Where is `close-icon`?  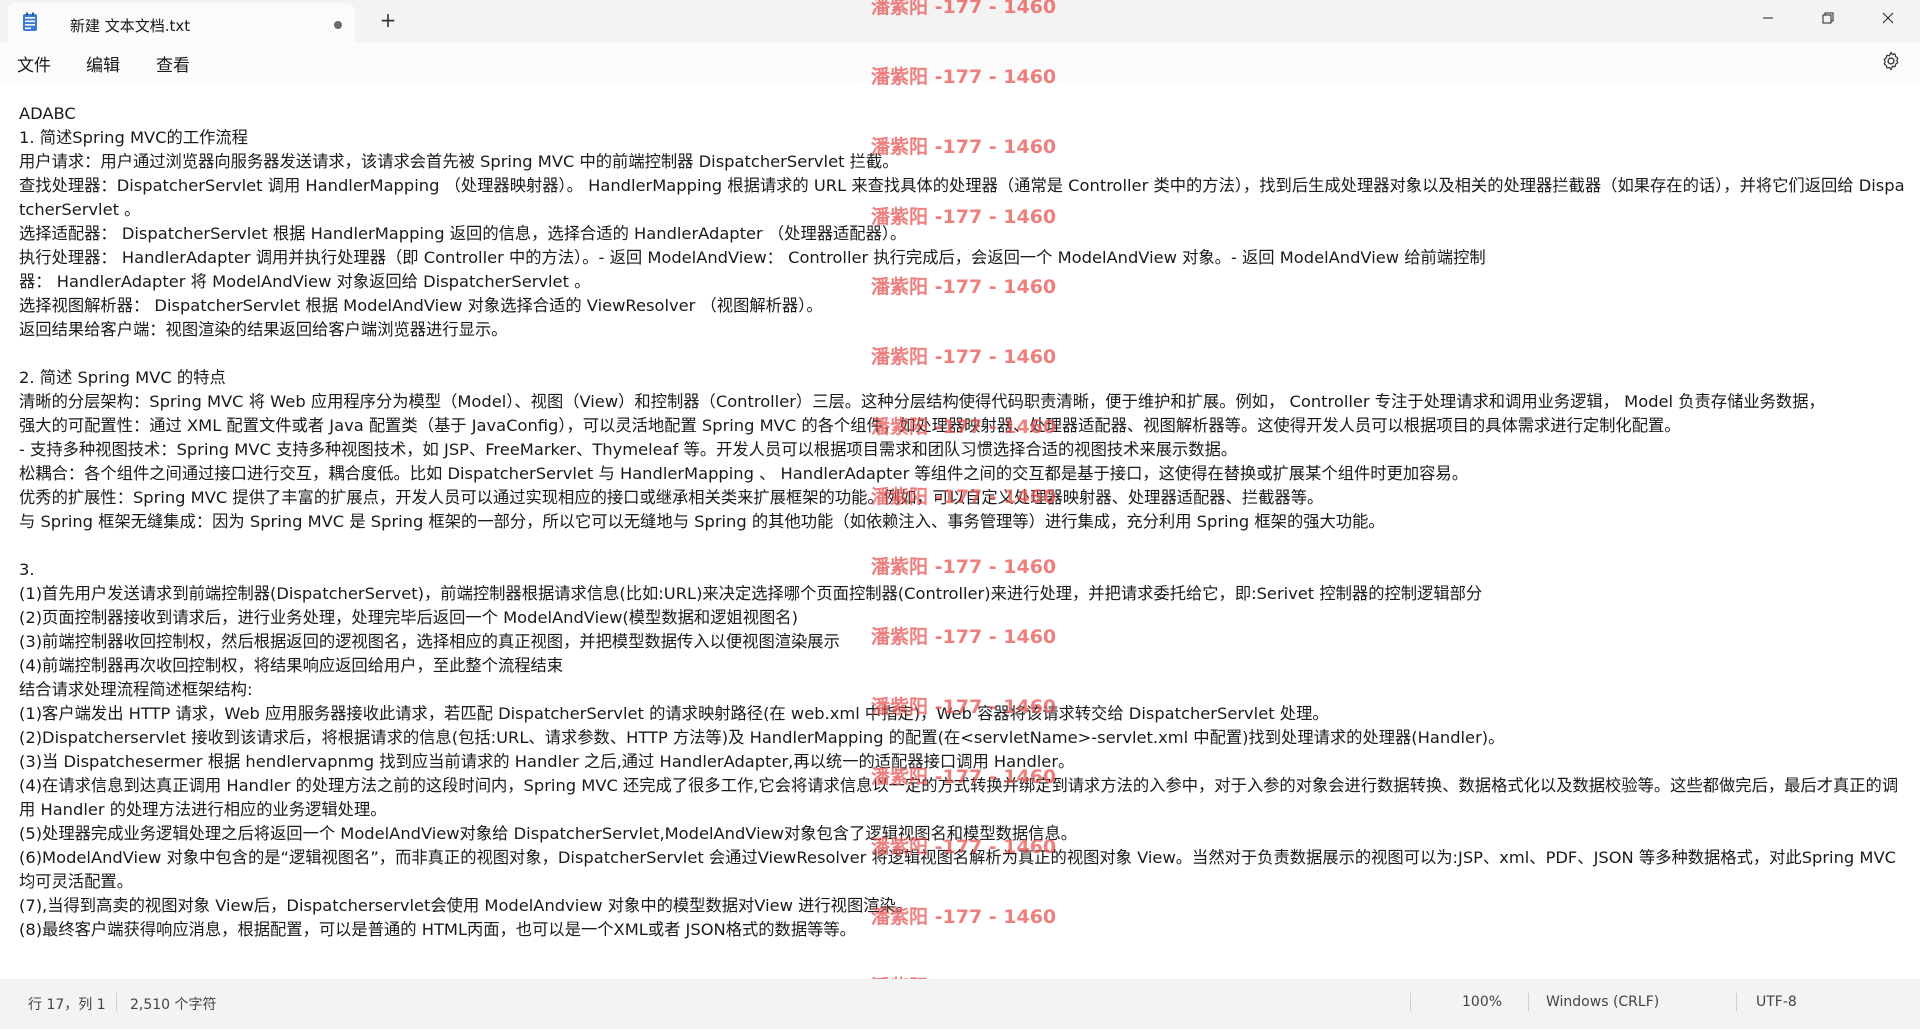
close-icon is located at coordinates (1888, 18).